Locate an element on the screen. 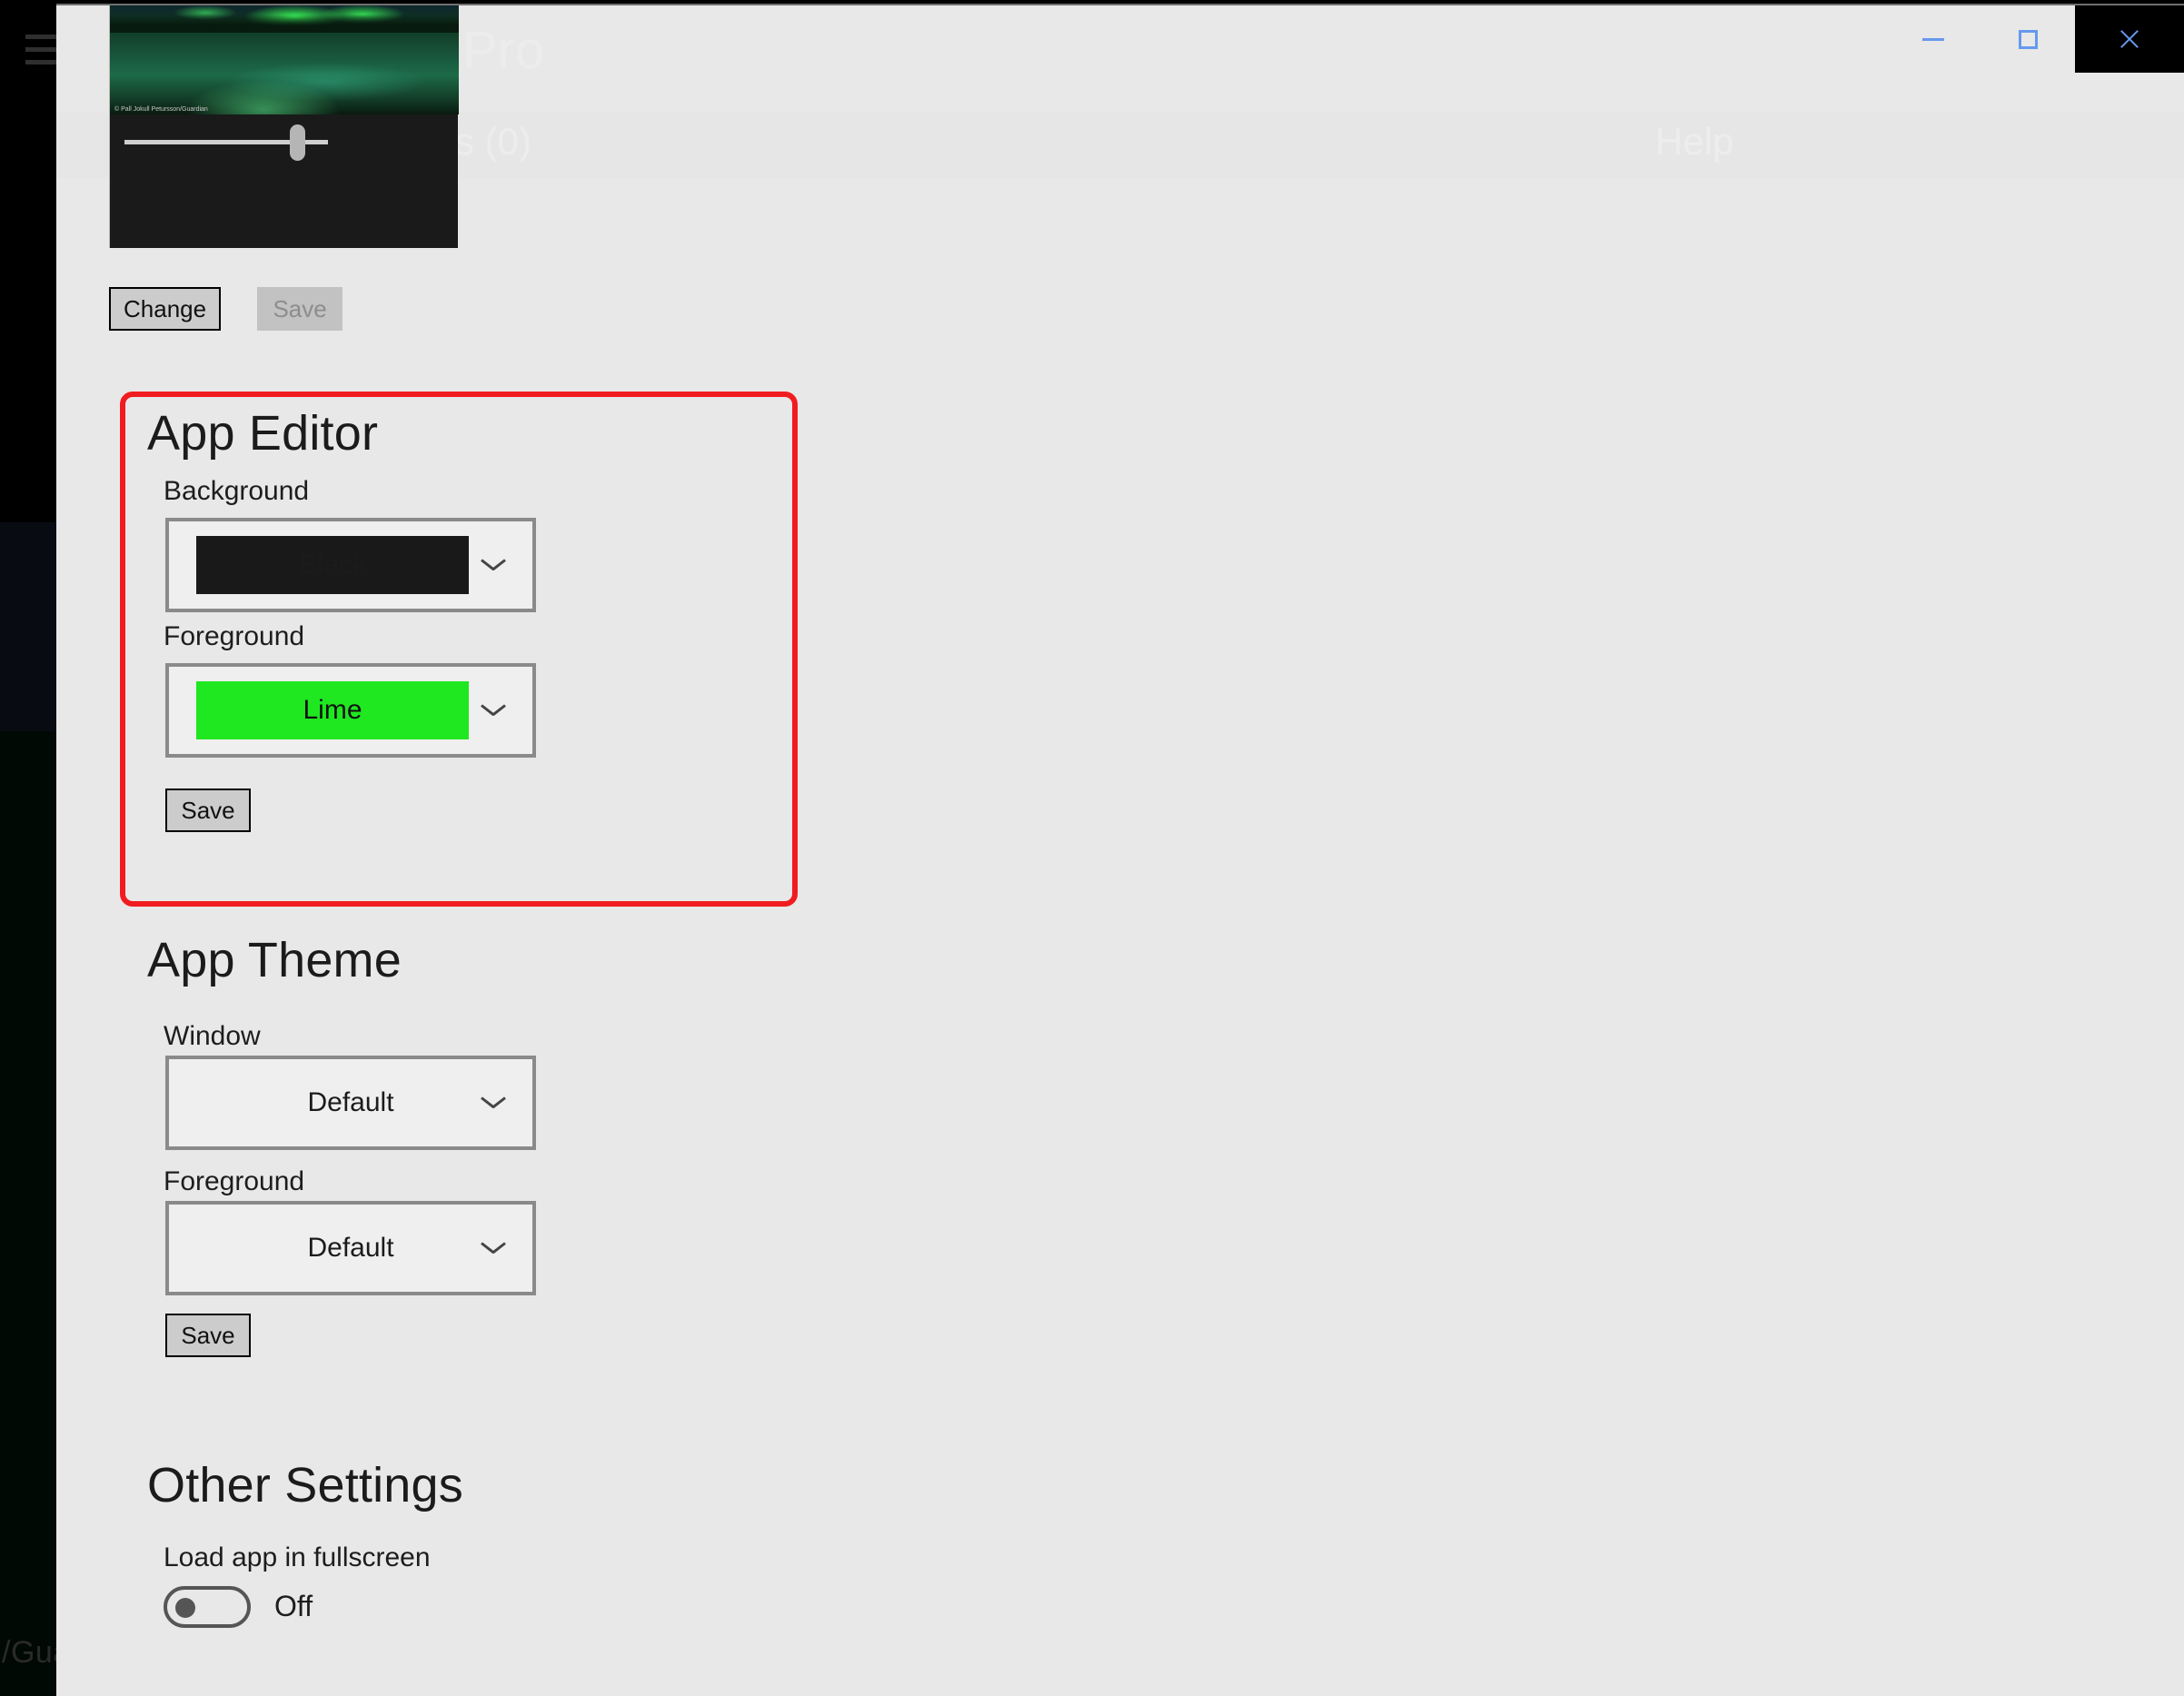 The image size is (2184, 1696). close-button is located at coordinates (2129, 39).